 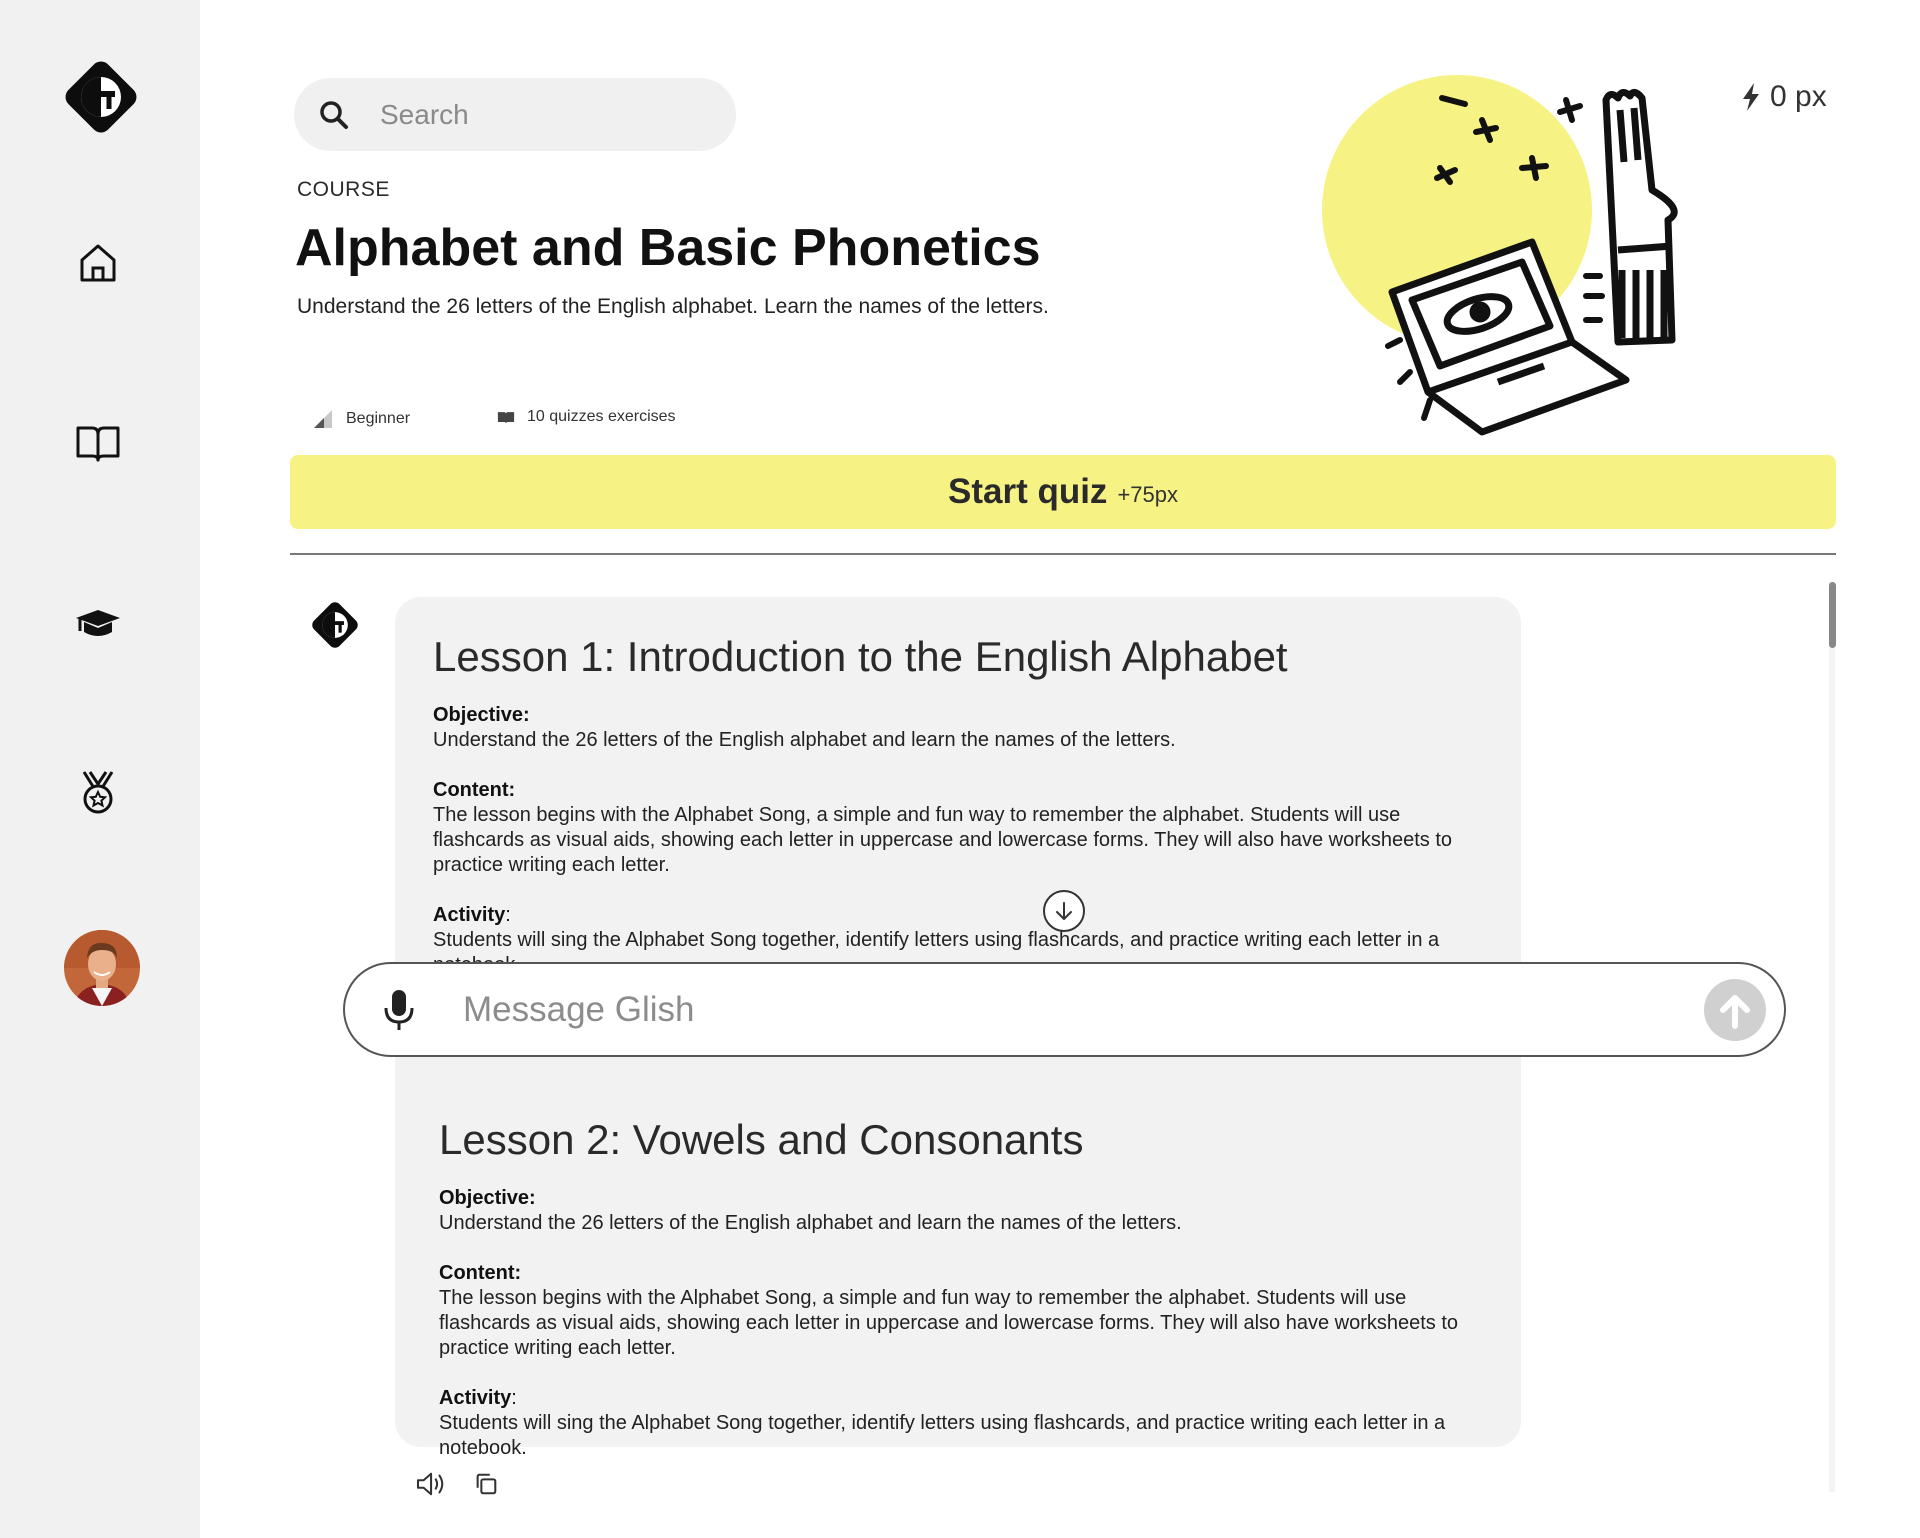 I want to click on sidebar-item-home, so click(x=98, y=262).